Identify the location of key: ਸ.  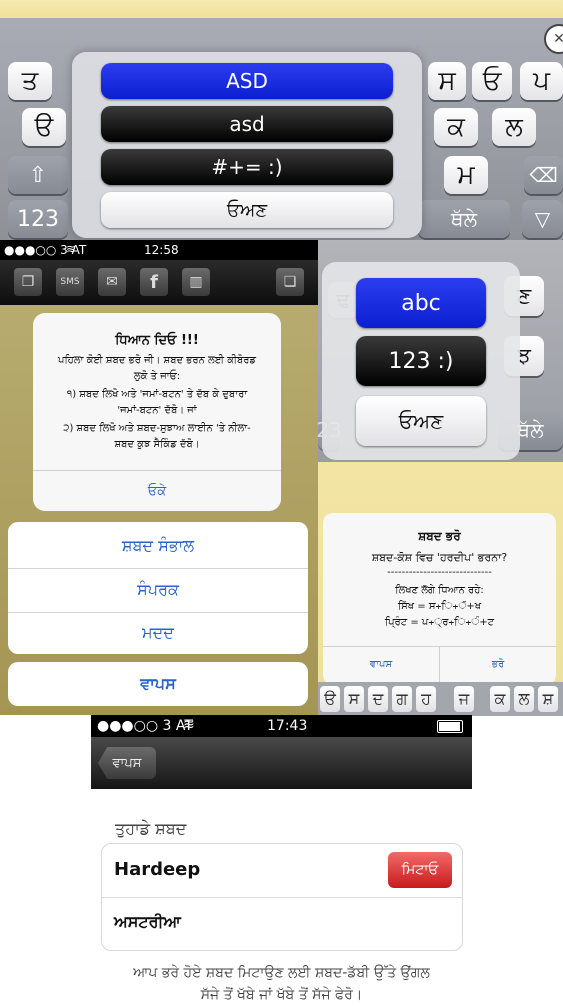
(354, 699).